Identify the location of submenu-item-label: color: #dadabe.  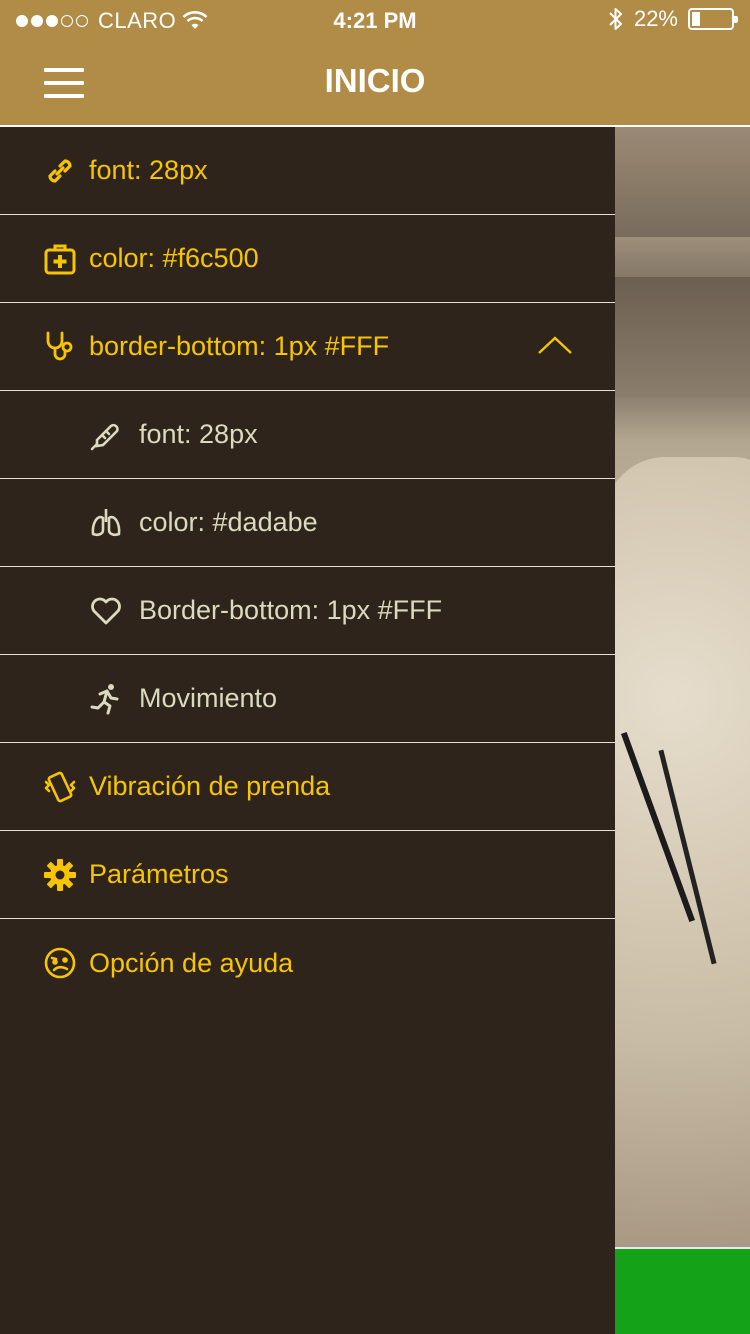
(228, 522).